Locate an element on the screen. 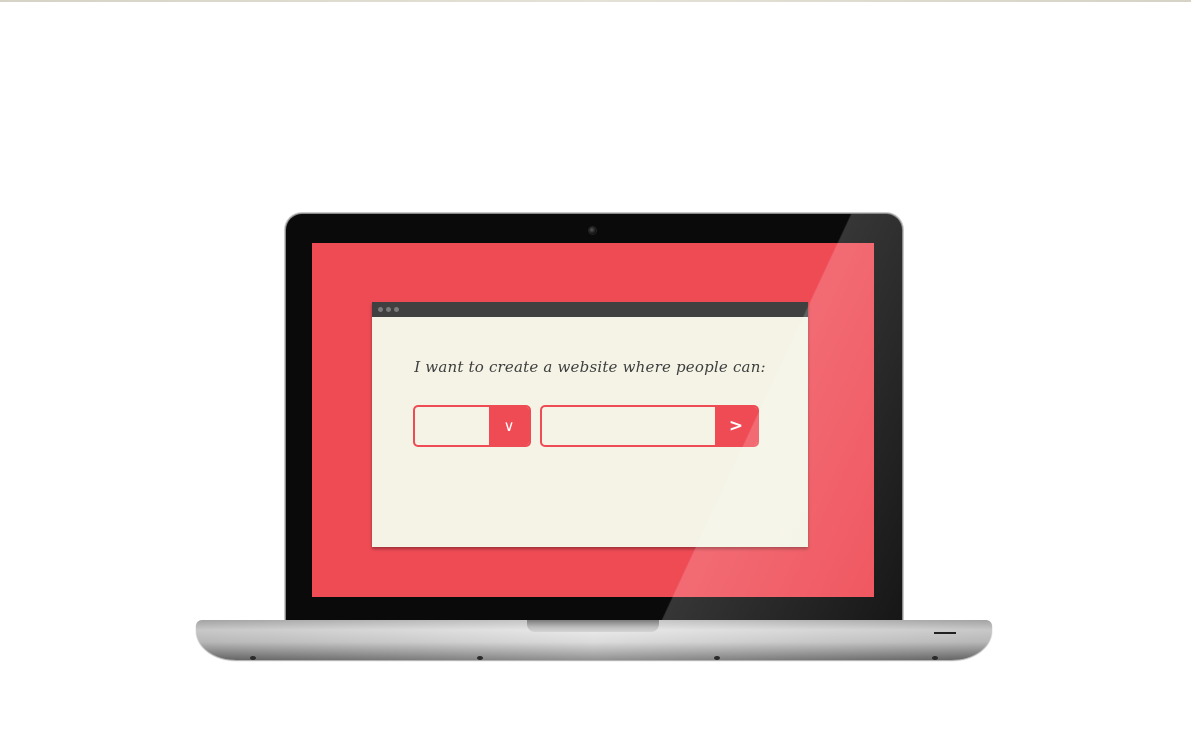  window-close-dot is located at coordinates (380, 309).